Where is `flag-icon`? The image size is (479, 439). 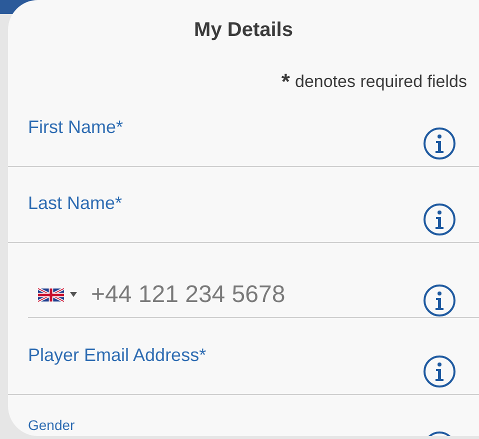 flag-icon is located at coordinates (51, 295).